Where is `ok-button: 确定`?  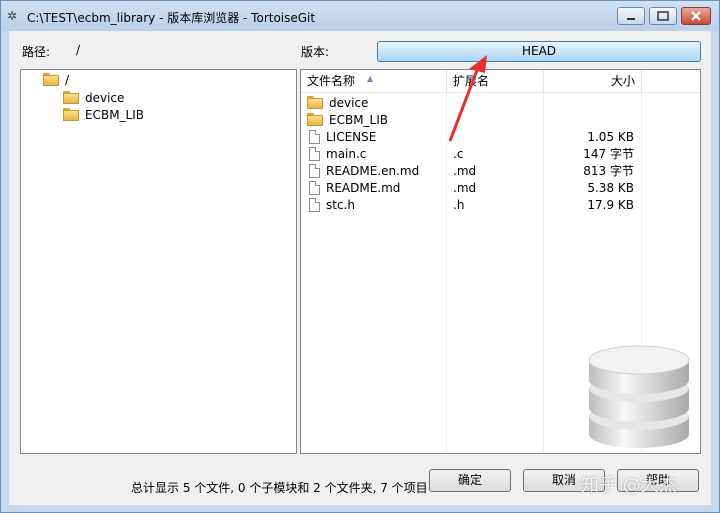 ok-button: 确定 is located at coordinates (470, 480).